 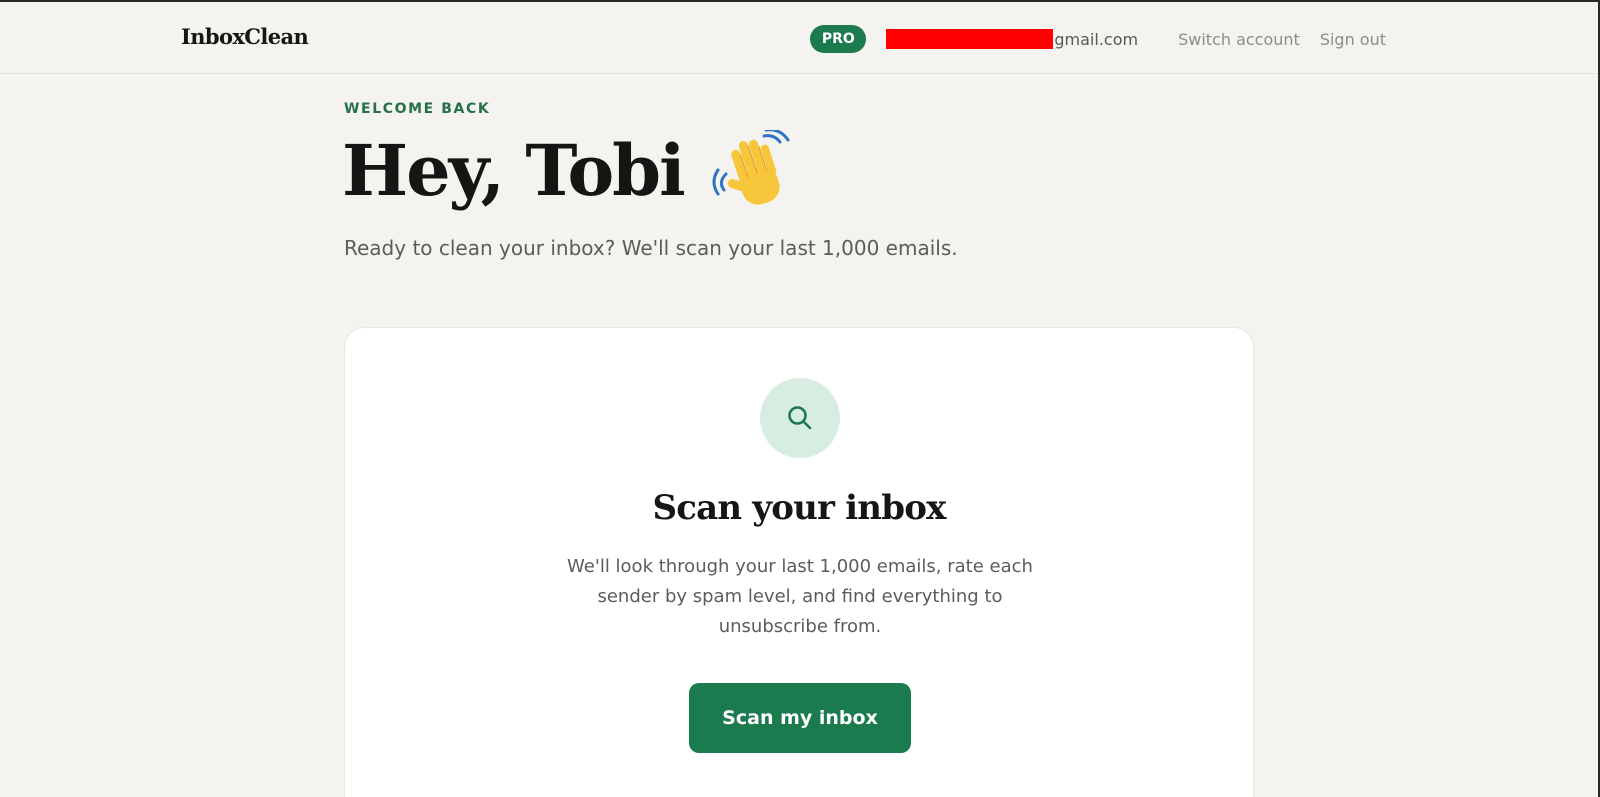 What do you see at coordinates (417, 109) in the screenshot?
I see `welcome-eyebrow: WELCOME BACK` at bounding box center [417, 109].